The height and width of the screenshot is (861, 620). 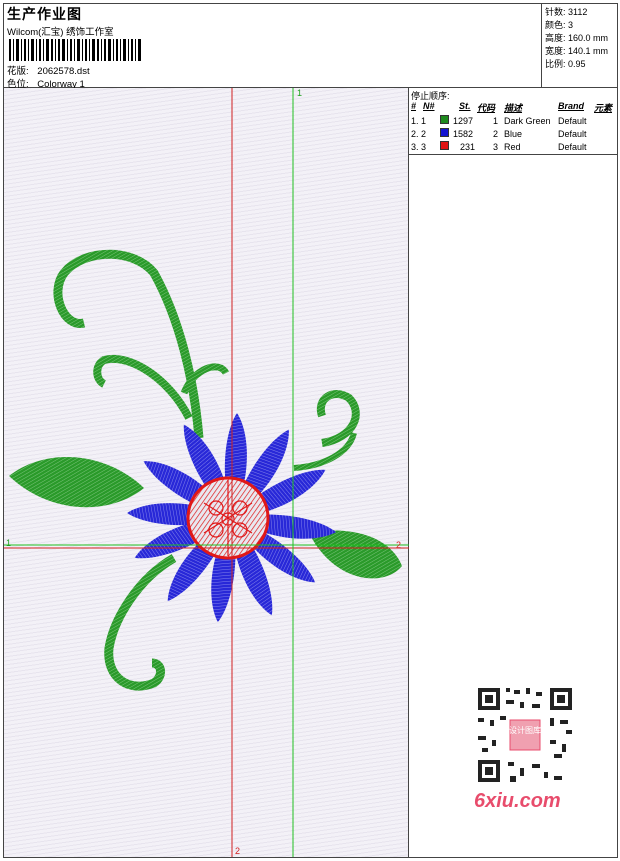 What do you see at coordinates (238, 851) in the screenshot?
I see `axis-label-v-bottom: 2` at bounding box center [238, 851].